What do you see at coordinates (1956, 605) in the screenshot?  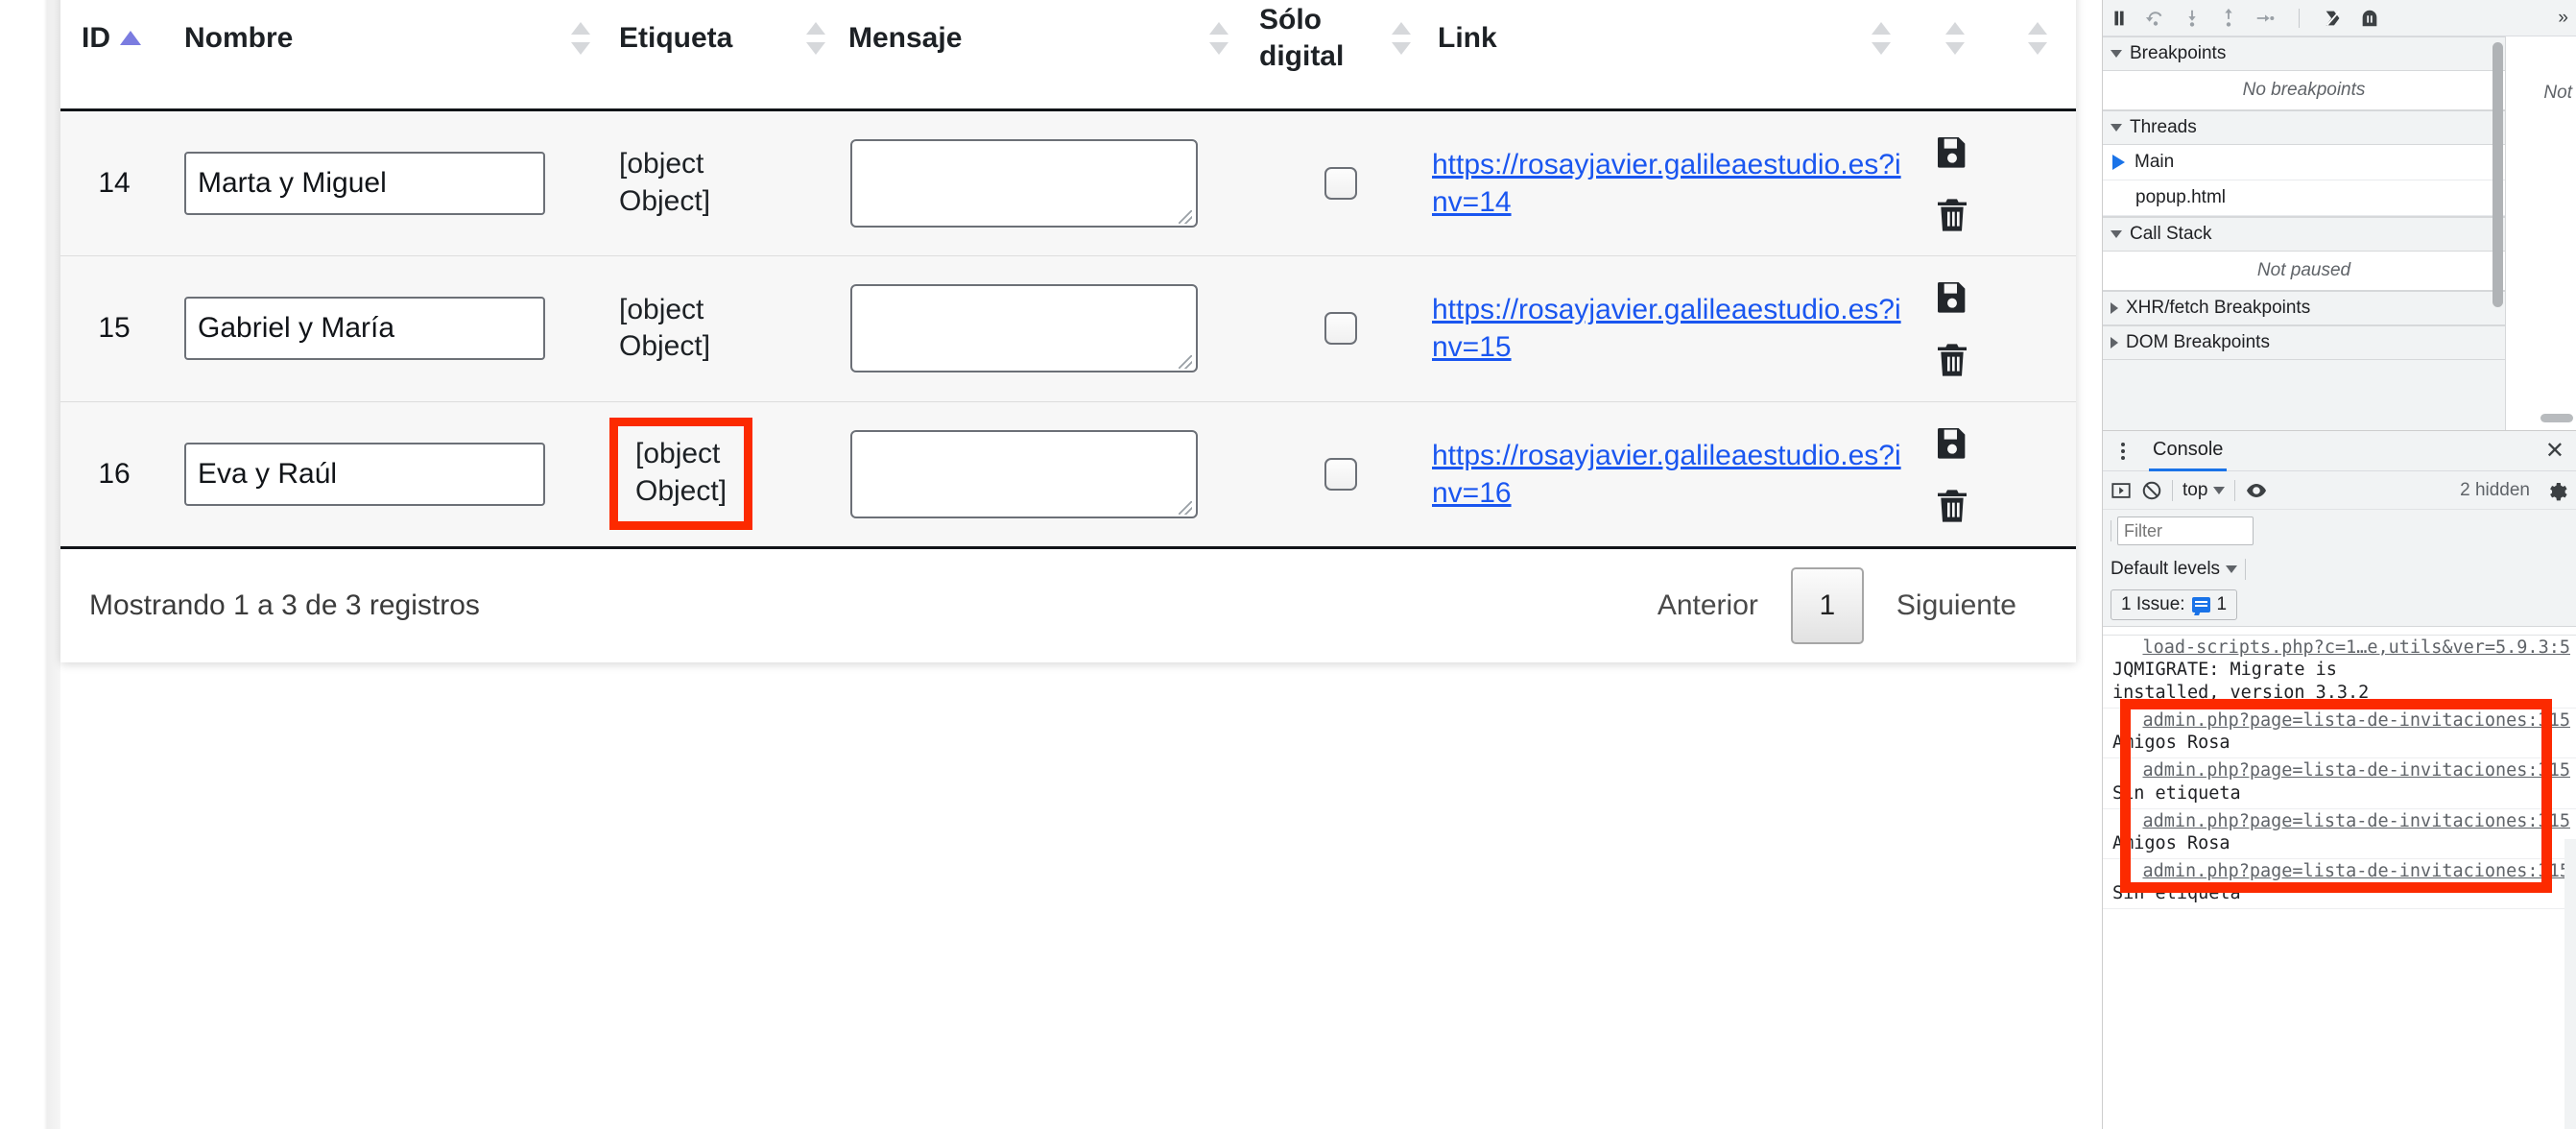 I see `pagination-next: Siguiente` at bounding box center [1956, 605].